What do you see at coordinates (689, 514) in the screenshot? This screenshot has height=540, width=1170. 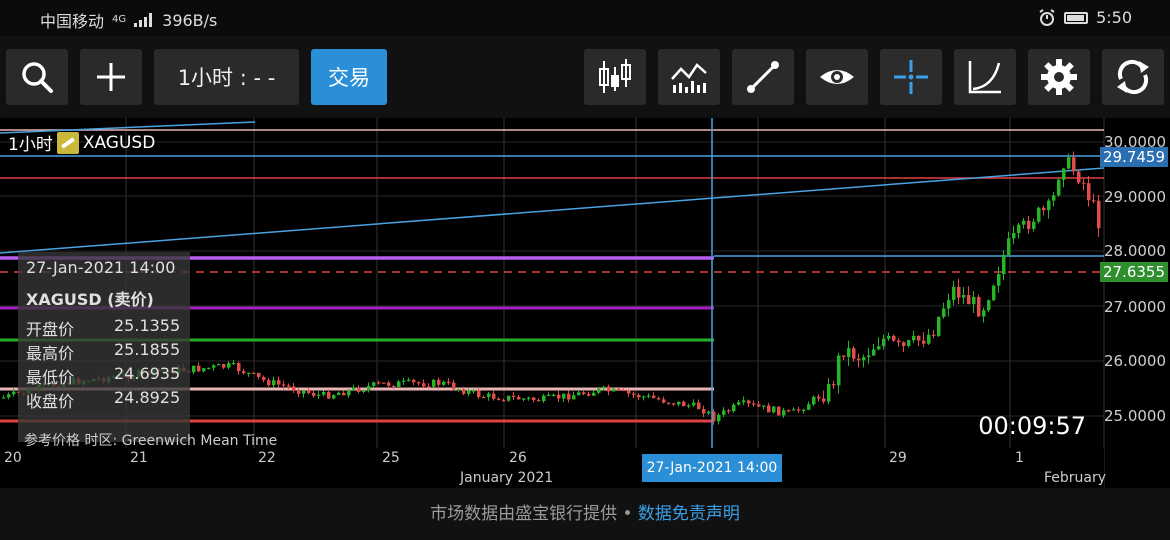 I see `disclaimer-link: 数据免责声明` at bounding box center [689, 514].